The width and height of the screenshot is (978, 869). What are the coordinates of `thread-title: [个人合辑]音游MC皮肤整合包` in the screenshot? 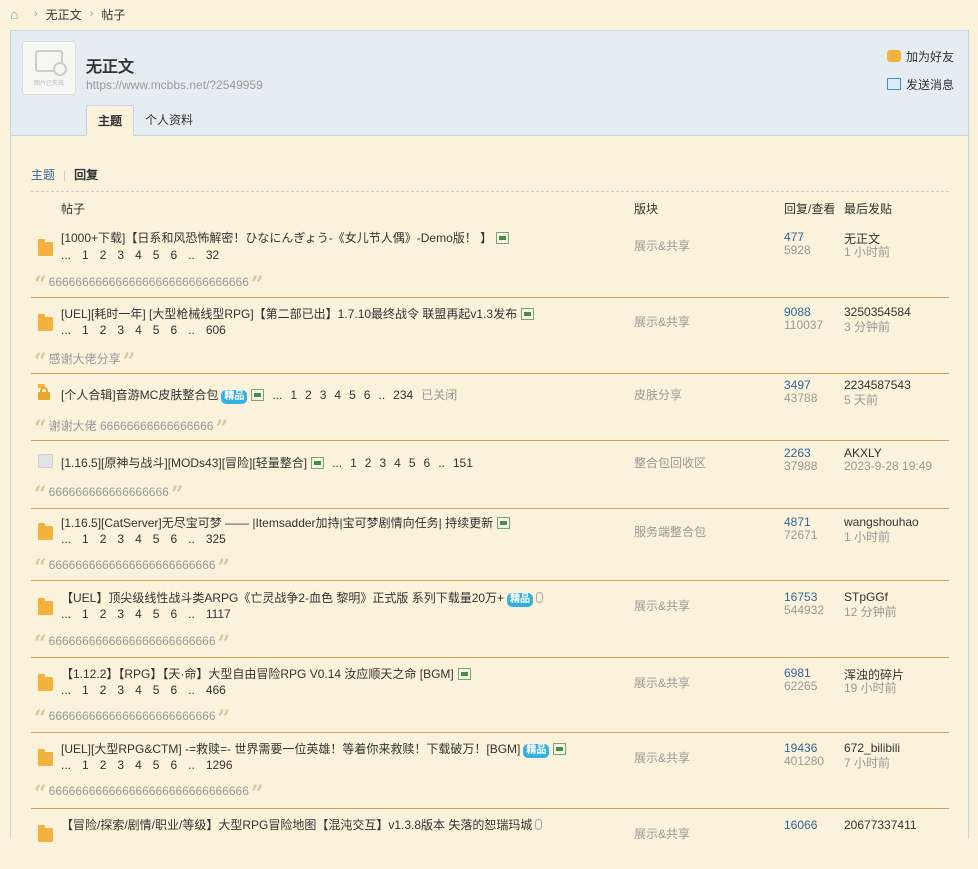 It's located at (139, 395).